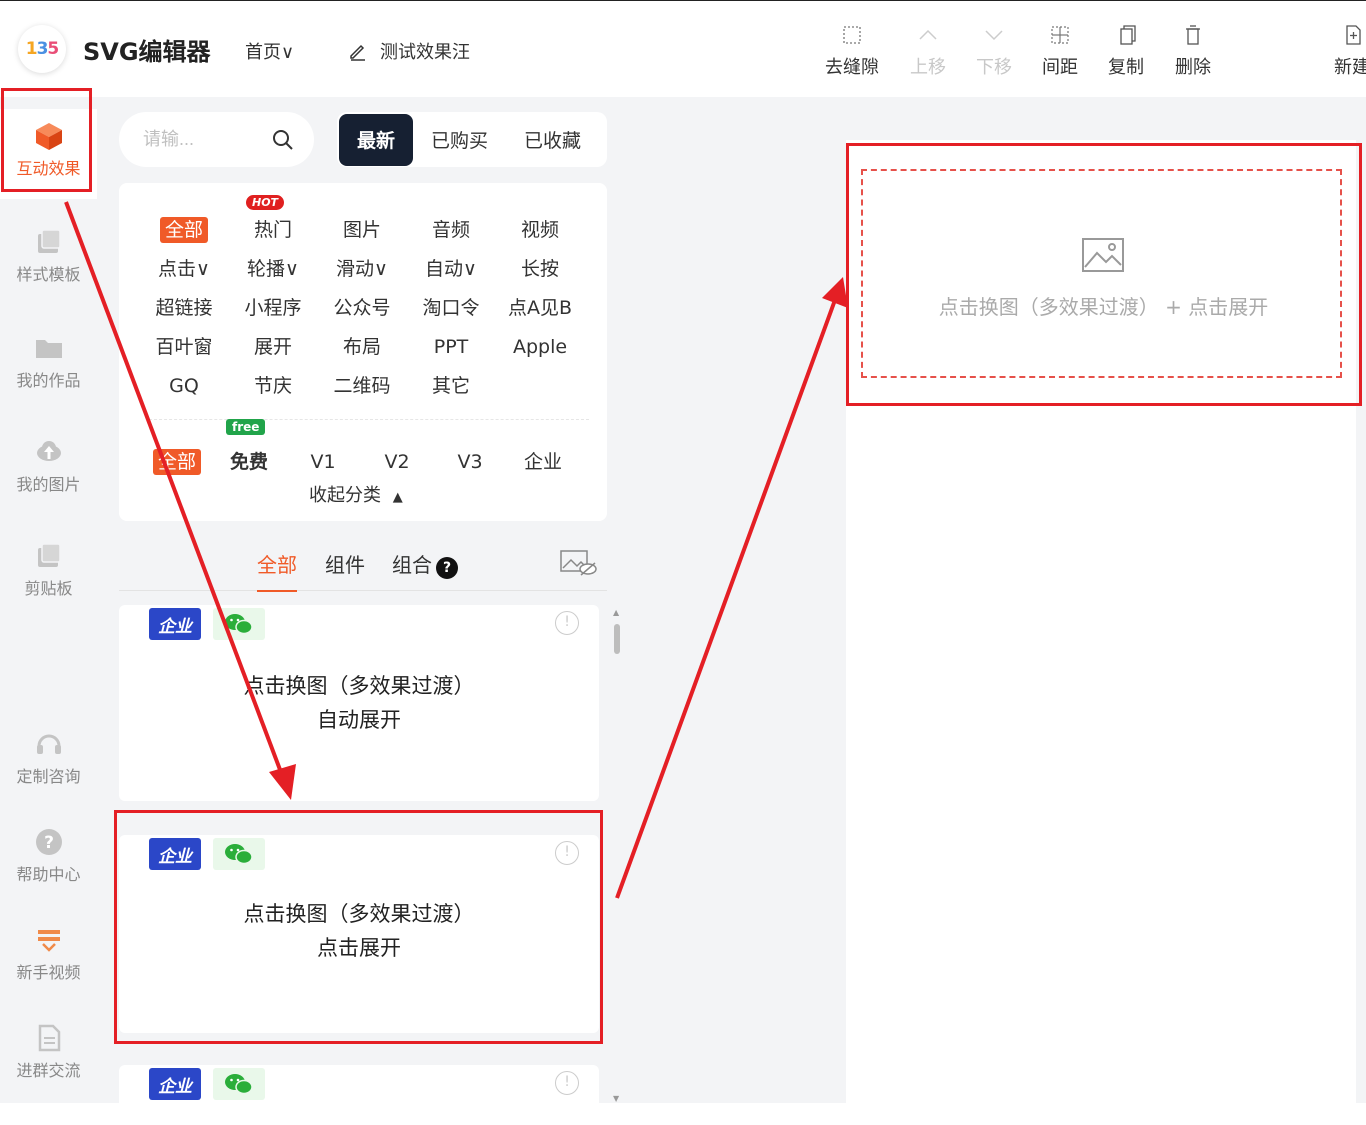 The height and width of the screenshot is (1125, 1366). What do you see at coordinates (376, 139) in the screenshot?
I see `segment-latest: 最新` at bounding box center [376, 139].